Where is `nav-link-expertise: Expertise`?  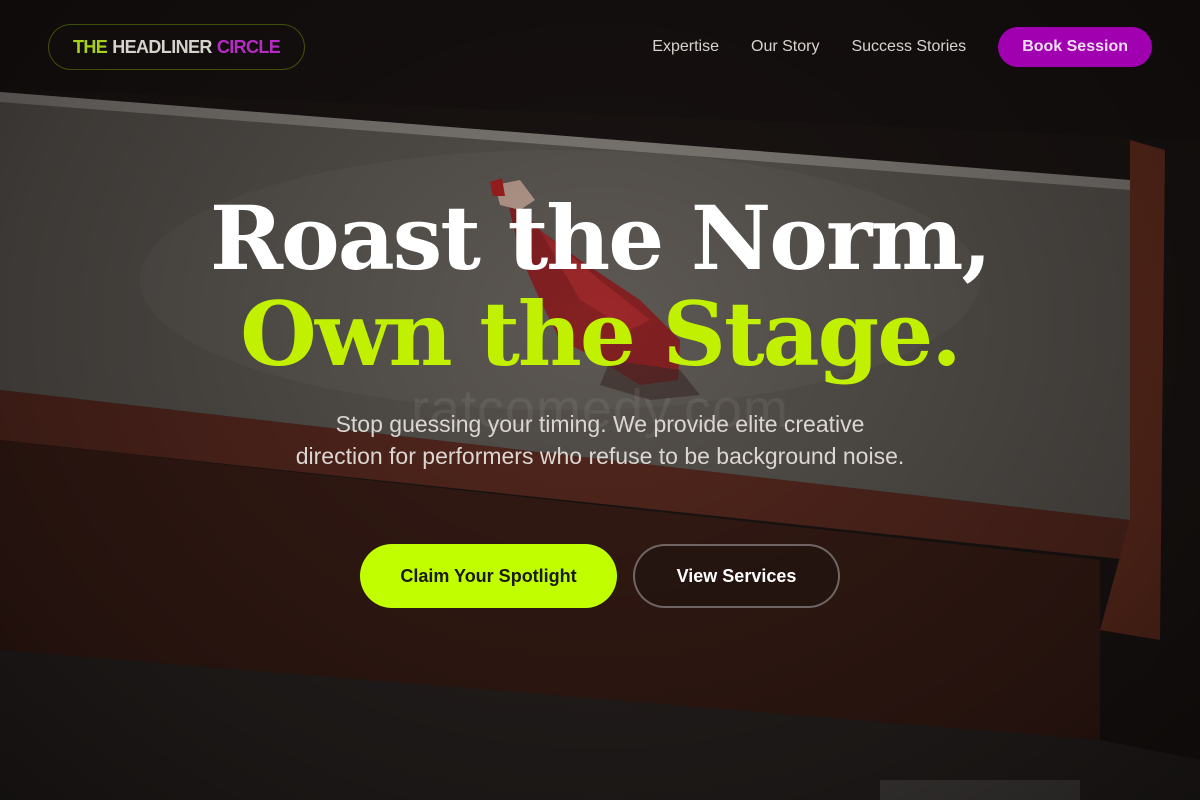
nav-link-expertise: Expertise is located at coordinates (685, 47).